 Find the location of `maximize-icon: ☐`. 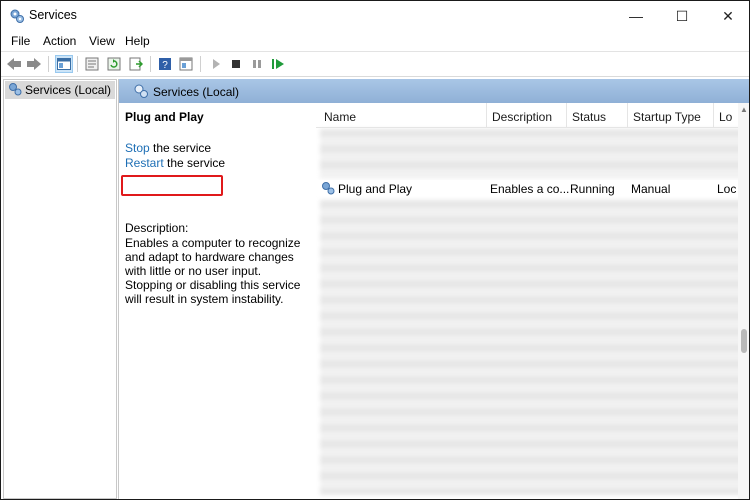

maximize-icon: ☐ is located at coordinates (682, 15).